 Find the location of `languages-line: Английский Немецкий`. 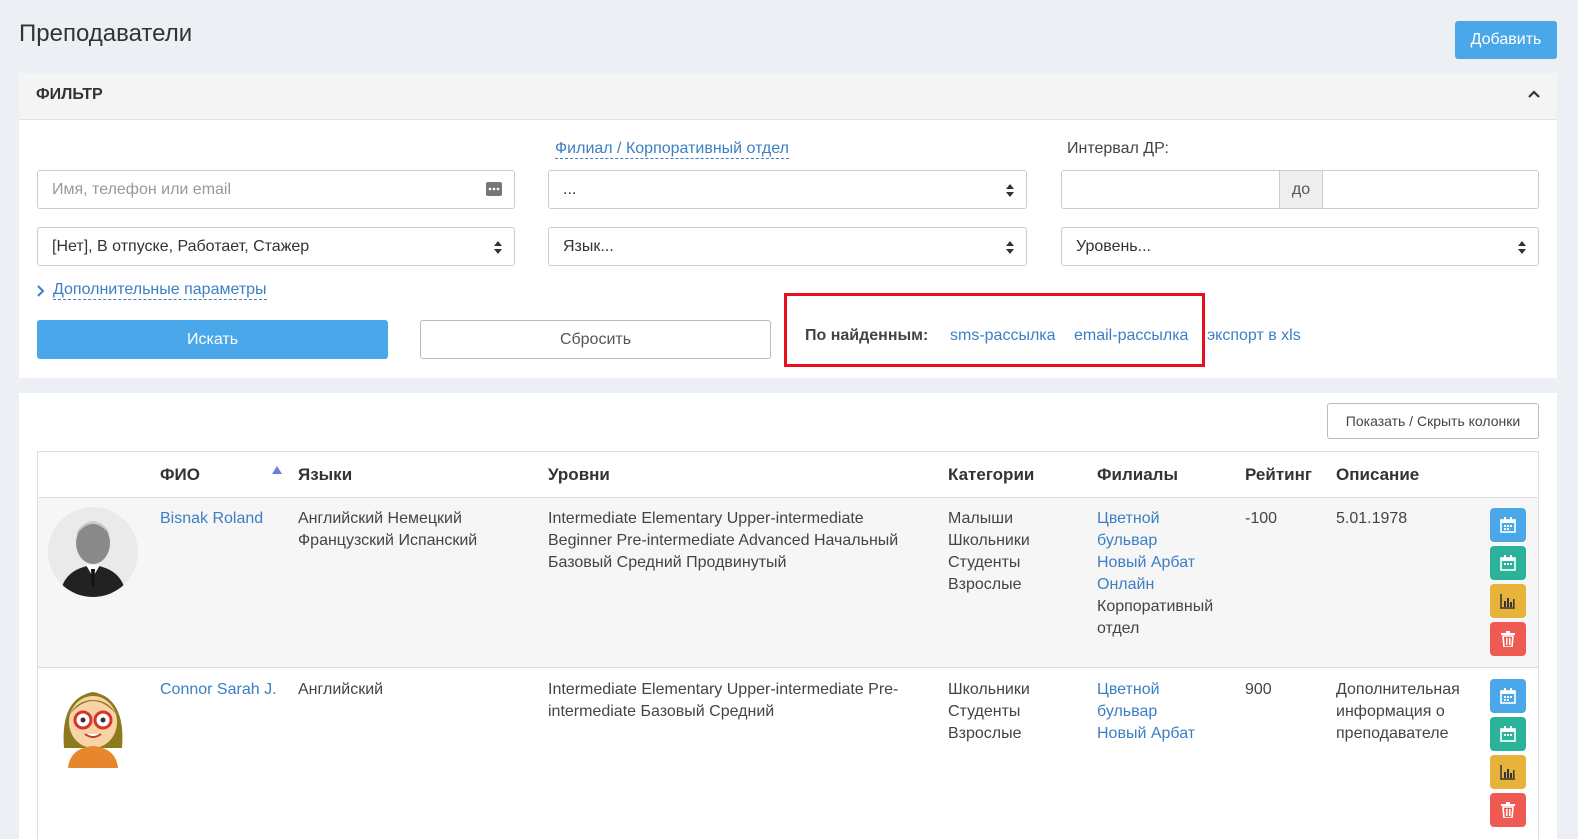

languages-line: Английский Немецкий is located at coordinates (380, 518).